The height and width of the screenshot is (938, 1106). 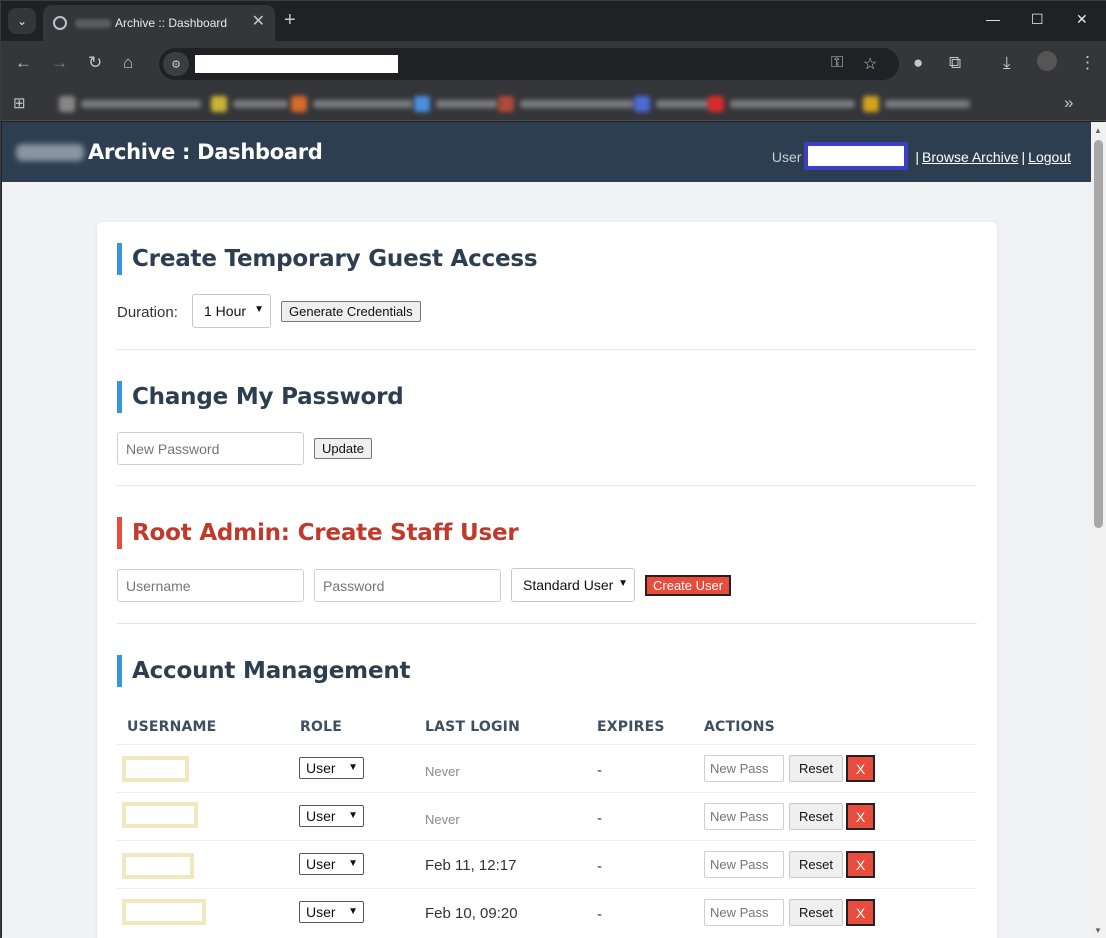 I want to click on puzzle-icon: ⧉, so click(x=955, y=63).